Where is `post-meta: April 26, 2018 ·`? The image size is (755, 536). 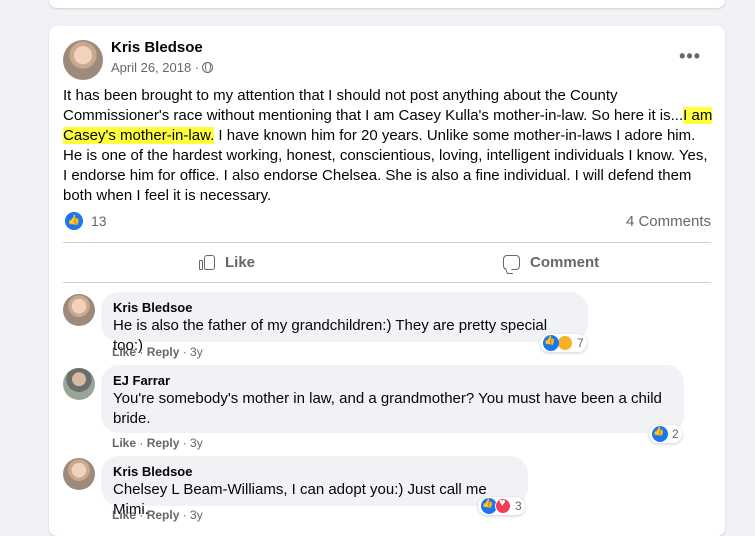
post-meta: April 26, 2018 · is located at coordinates (162, 67).